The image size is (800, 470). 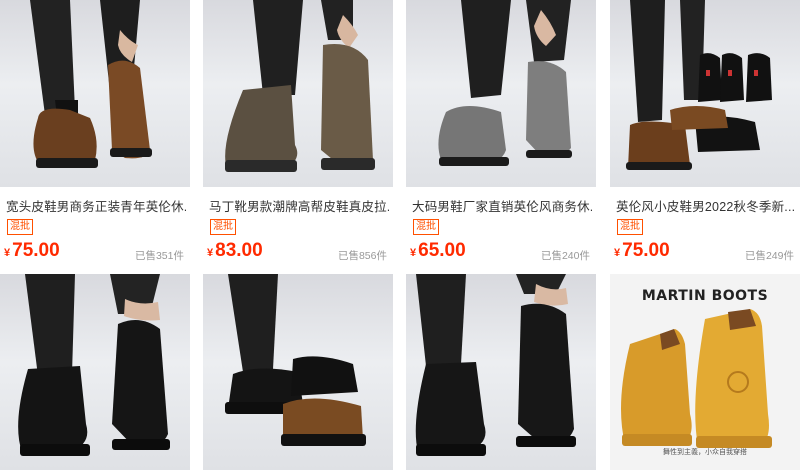 I want to click on price-value: 83.00, so click(x=239, y=250).